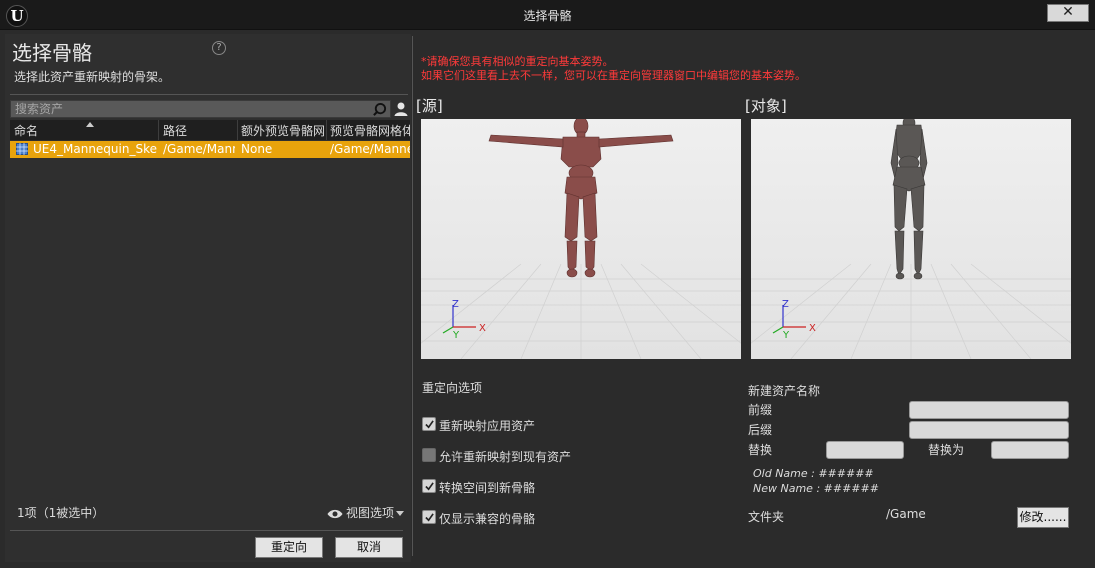 This screenshot has height=568, width=1095. Describe the element at coordinates (369, 547) in the screenshot. I see `cancel-button: 取消` at that location.